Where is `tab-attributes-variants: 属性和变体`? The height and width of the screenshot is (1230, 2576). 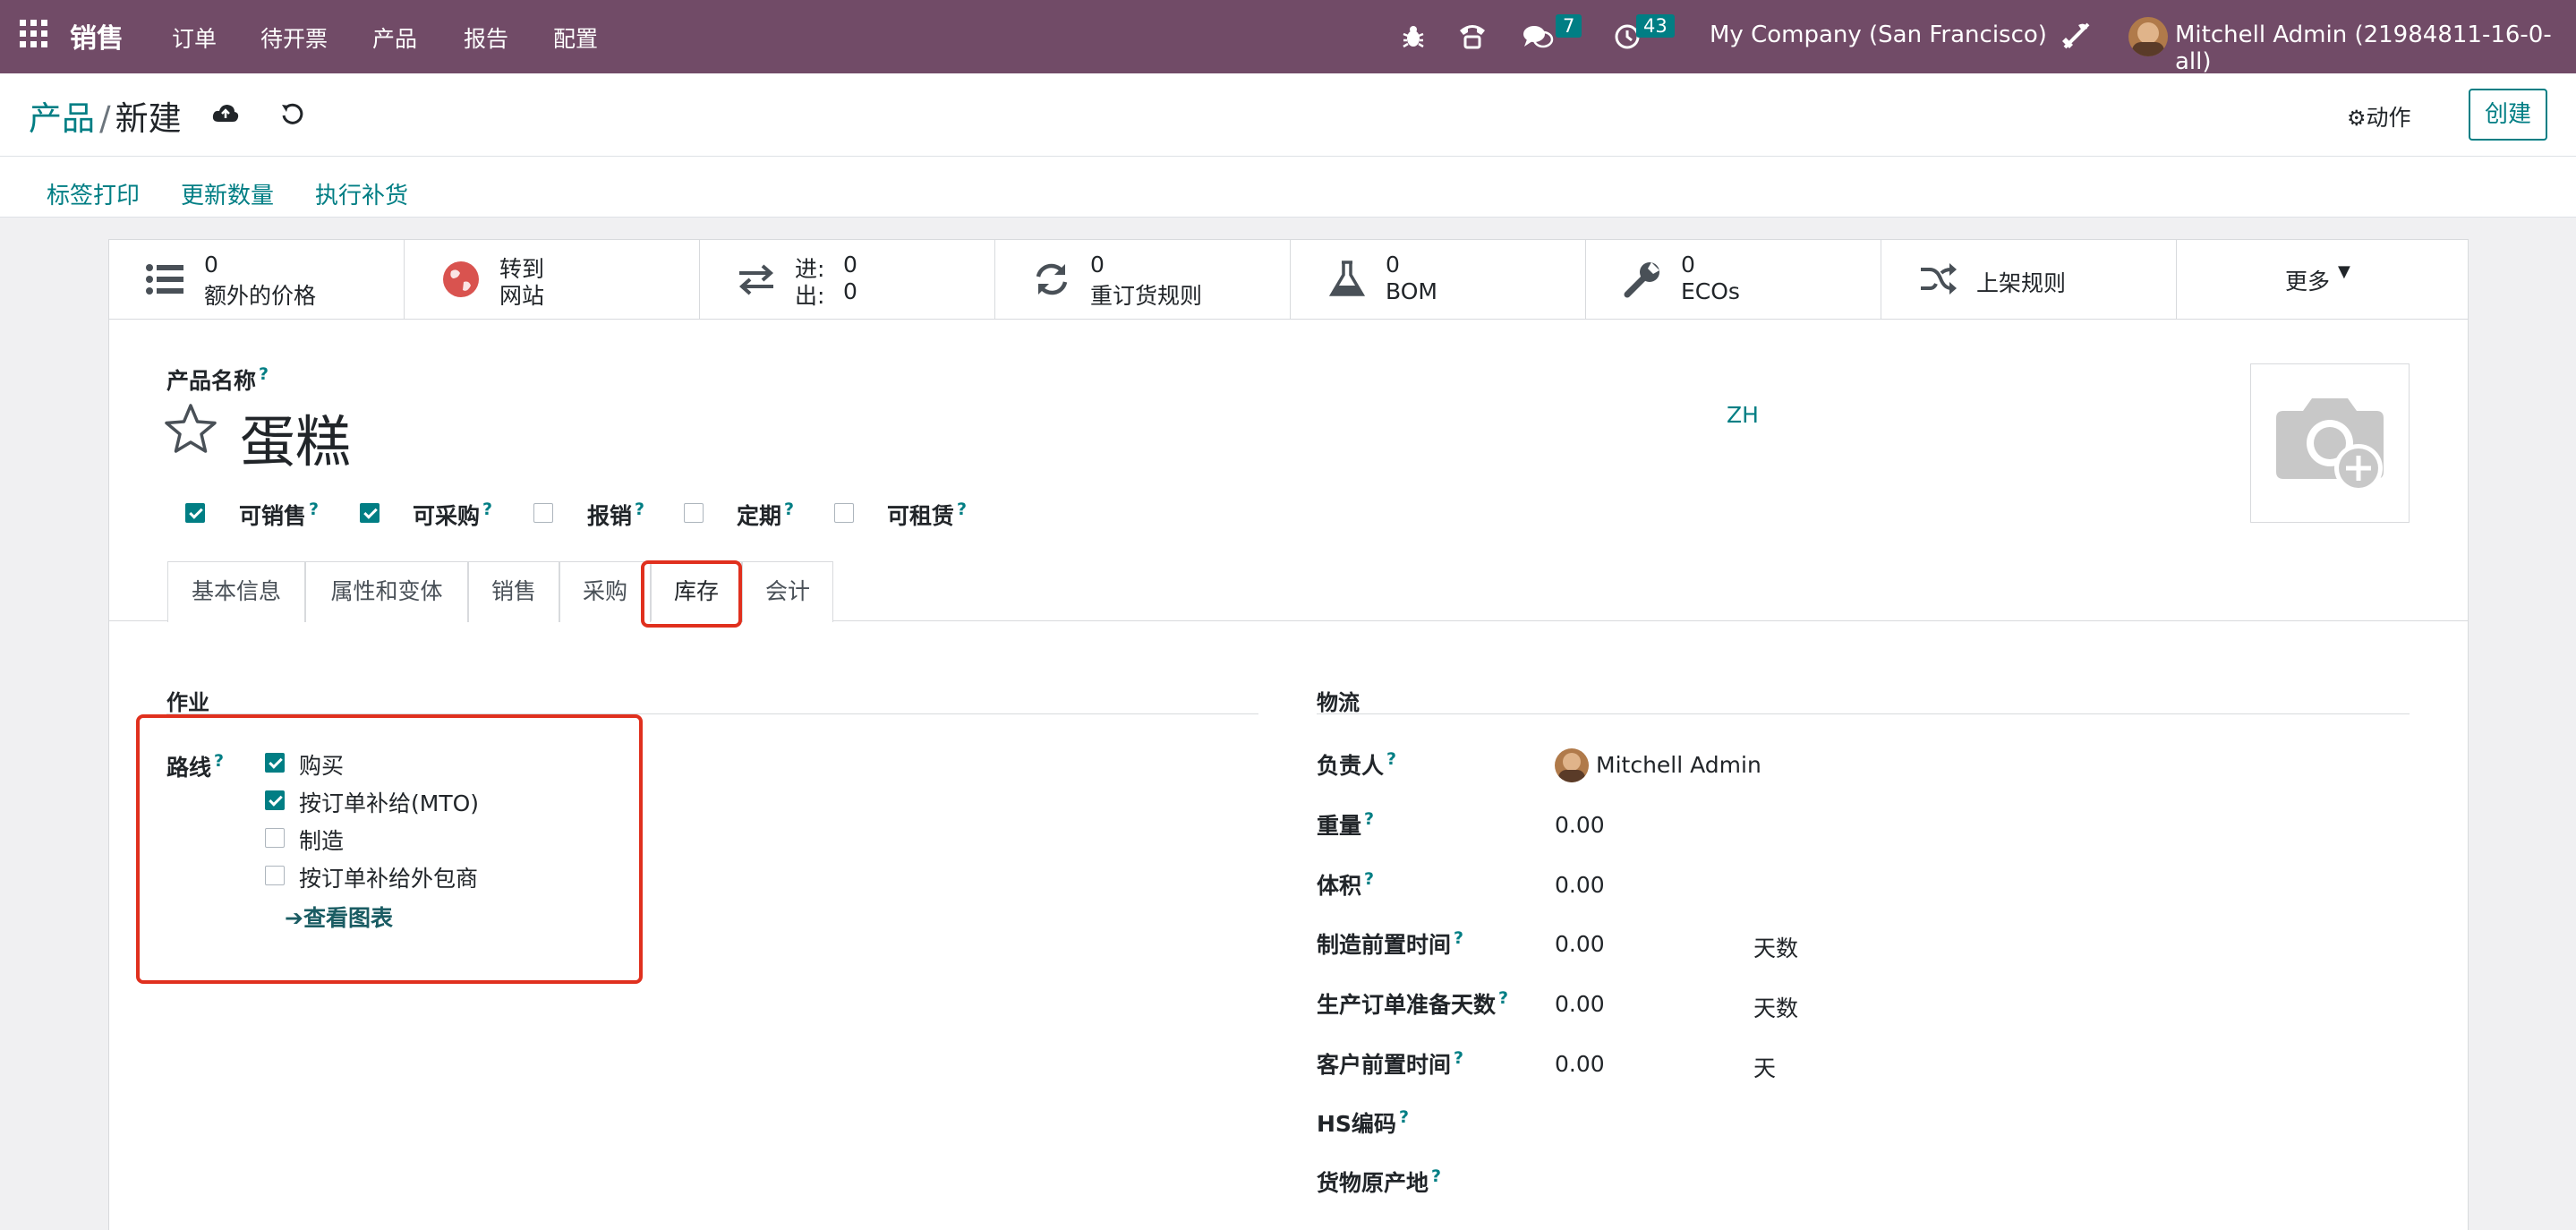
tab-attributes-variants: 属性和变体 is located at coordinates (386, 592).